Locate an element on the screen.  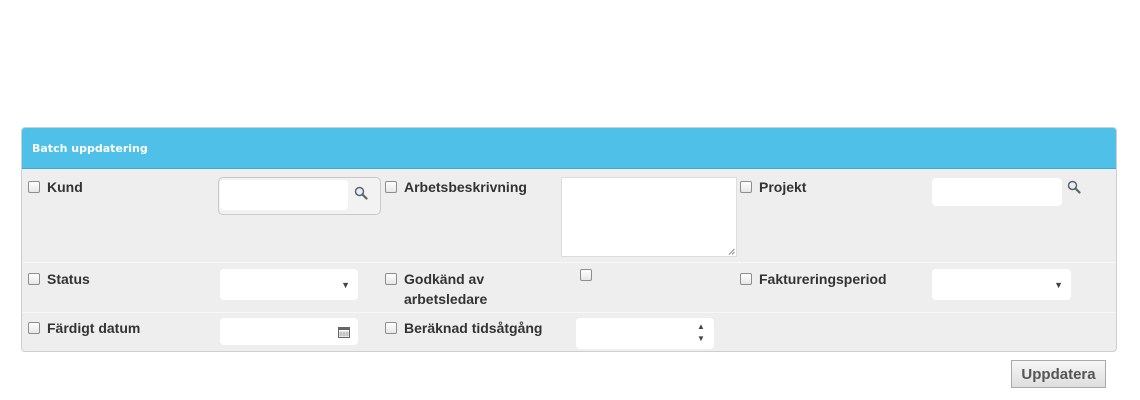
faktureringsperiod-checkbox is located at coordinates (746, 279).